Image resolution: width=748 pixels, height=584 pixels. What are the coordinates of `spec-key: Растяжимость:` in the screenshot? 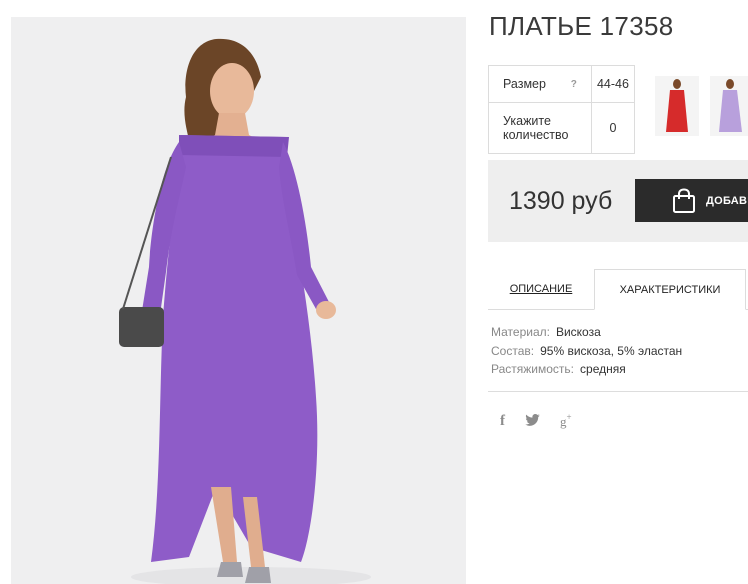 It's located at (533, 369).